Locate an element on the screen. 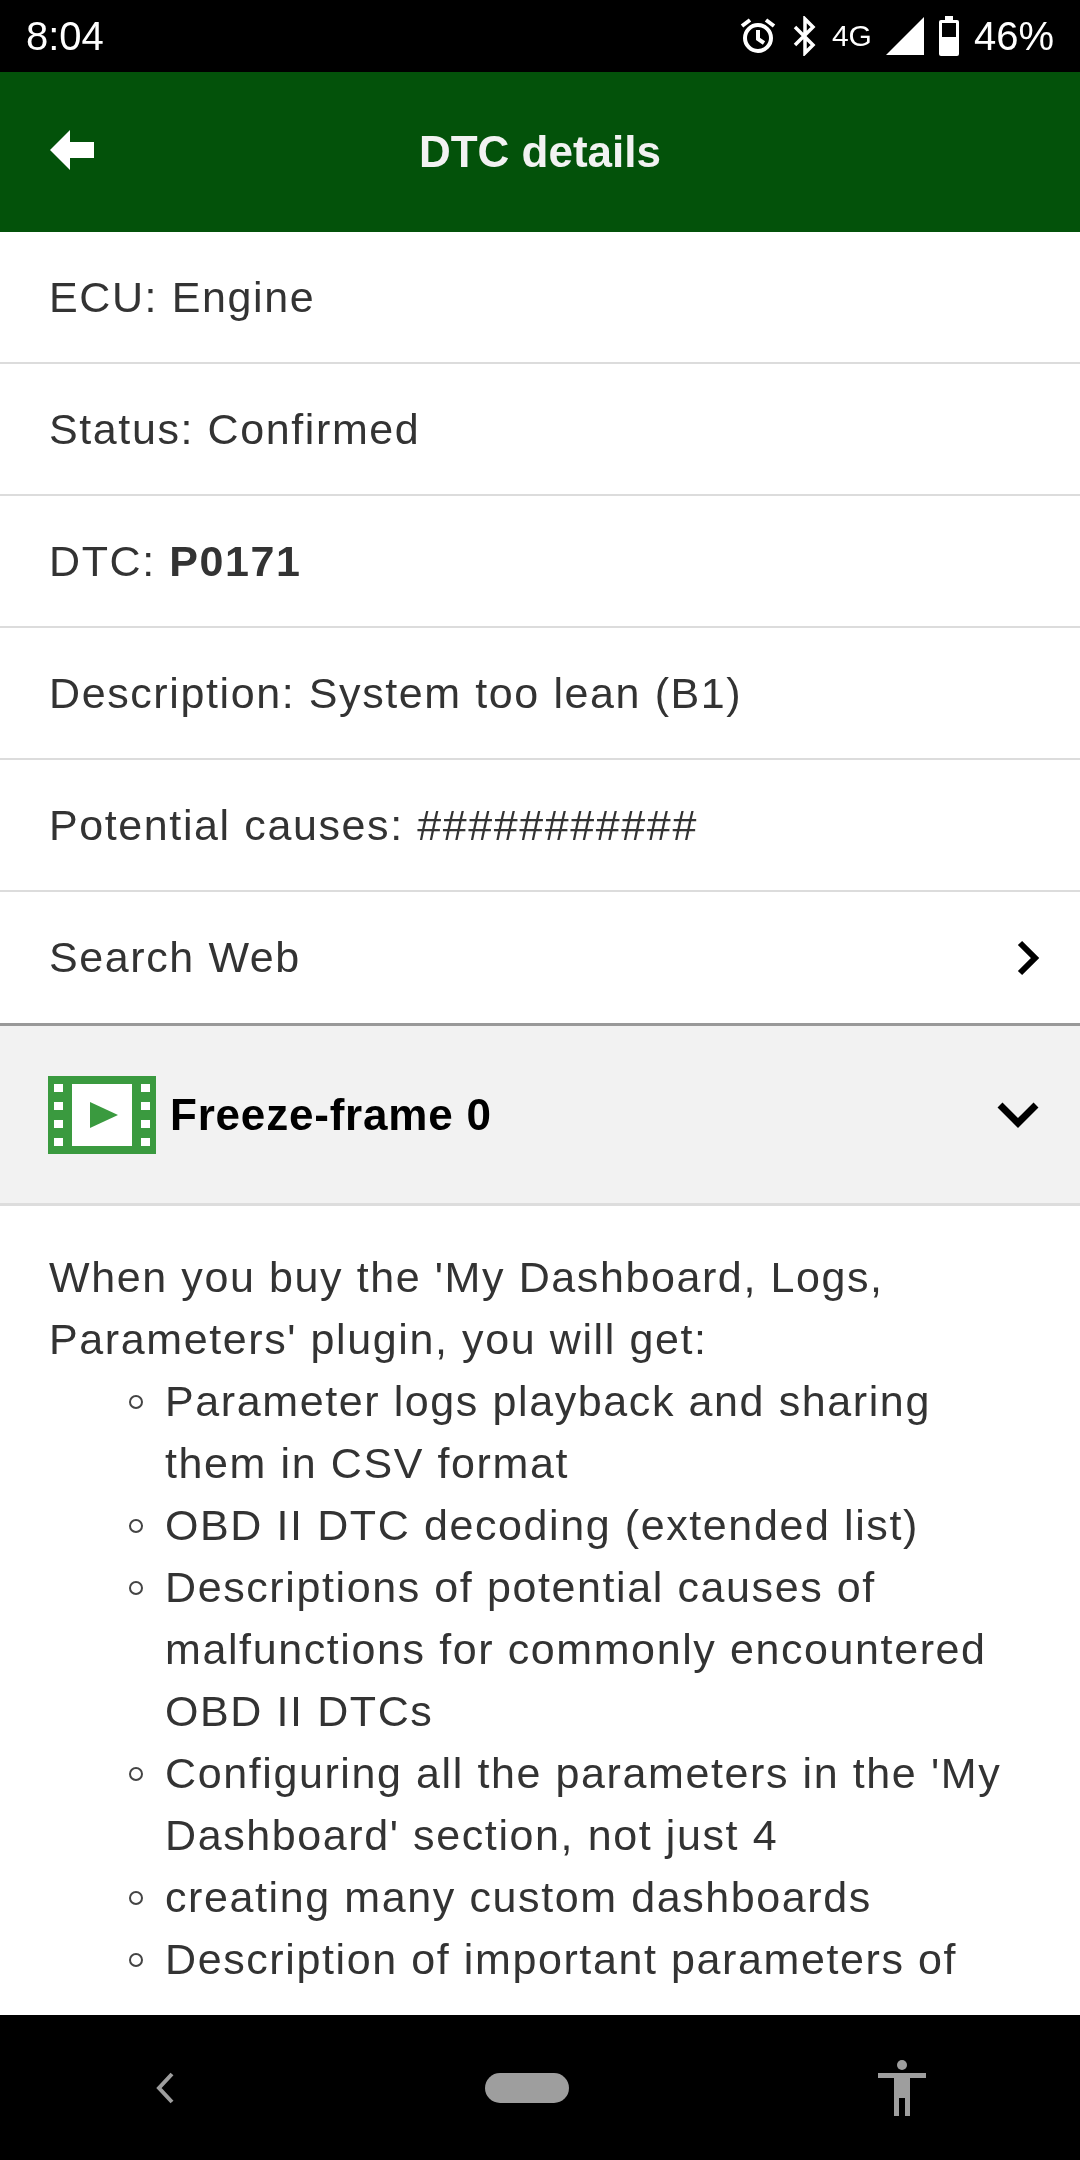 The image size is (1080, 2160). detail-text: Potential causes: ########### is located at coordinates (373, 825).